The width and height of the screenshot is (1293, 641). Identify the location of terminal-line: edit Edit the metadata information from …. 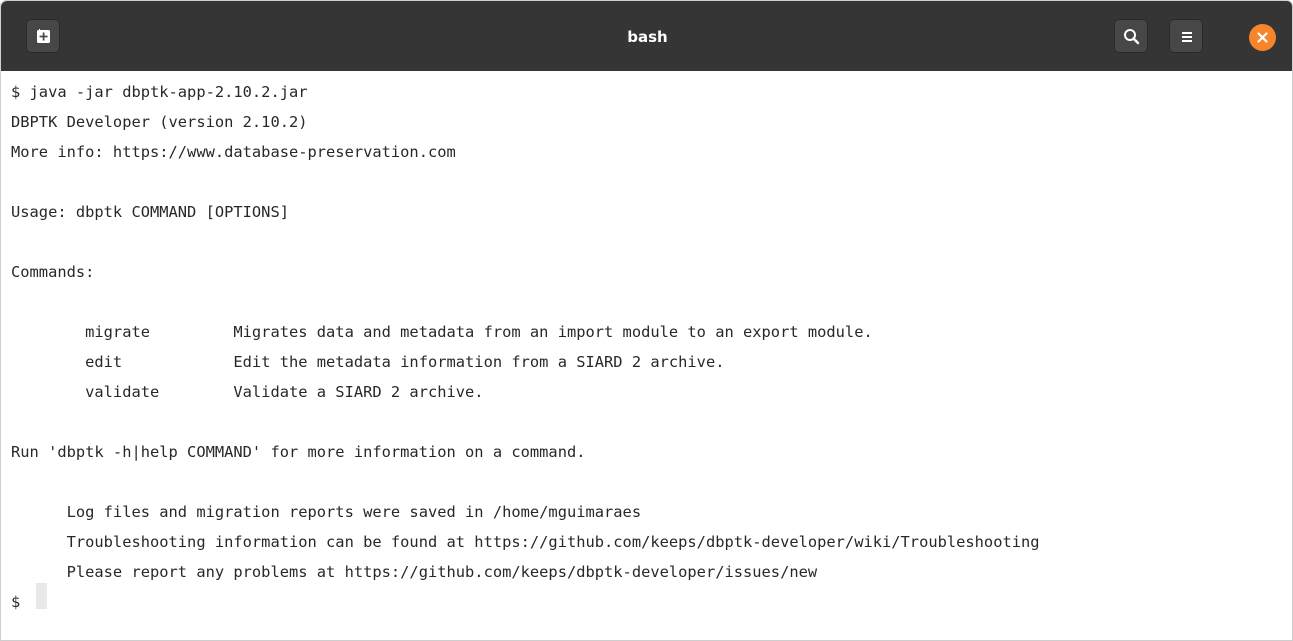
(368, 362).